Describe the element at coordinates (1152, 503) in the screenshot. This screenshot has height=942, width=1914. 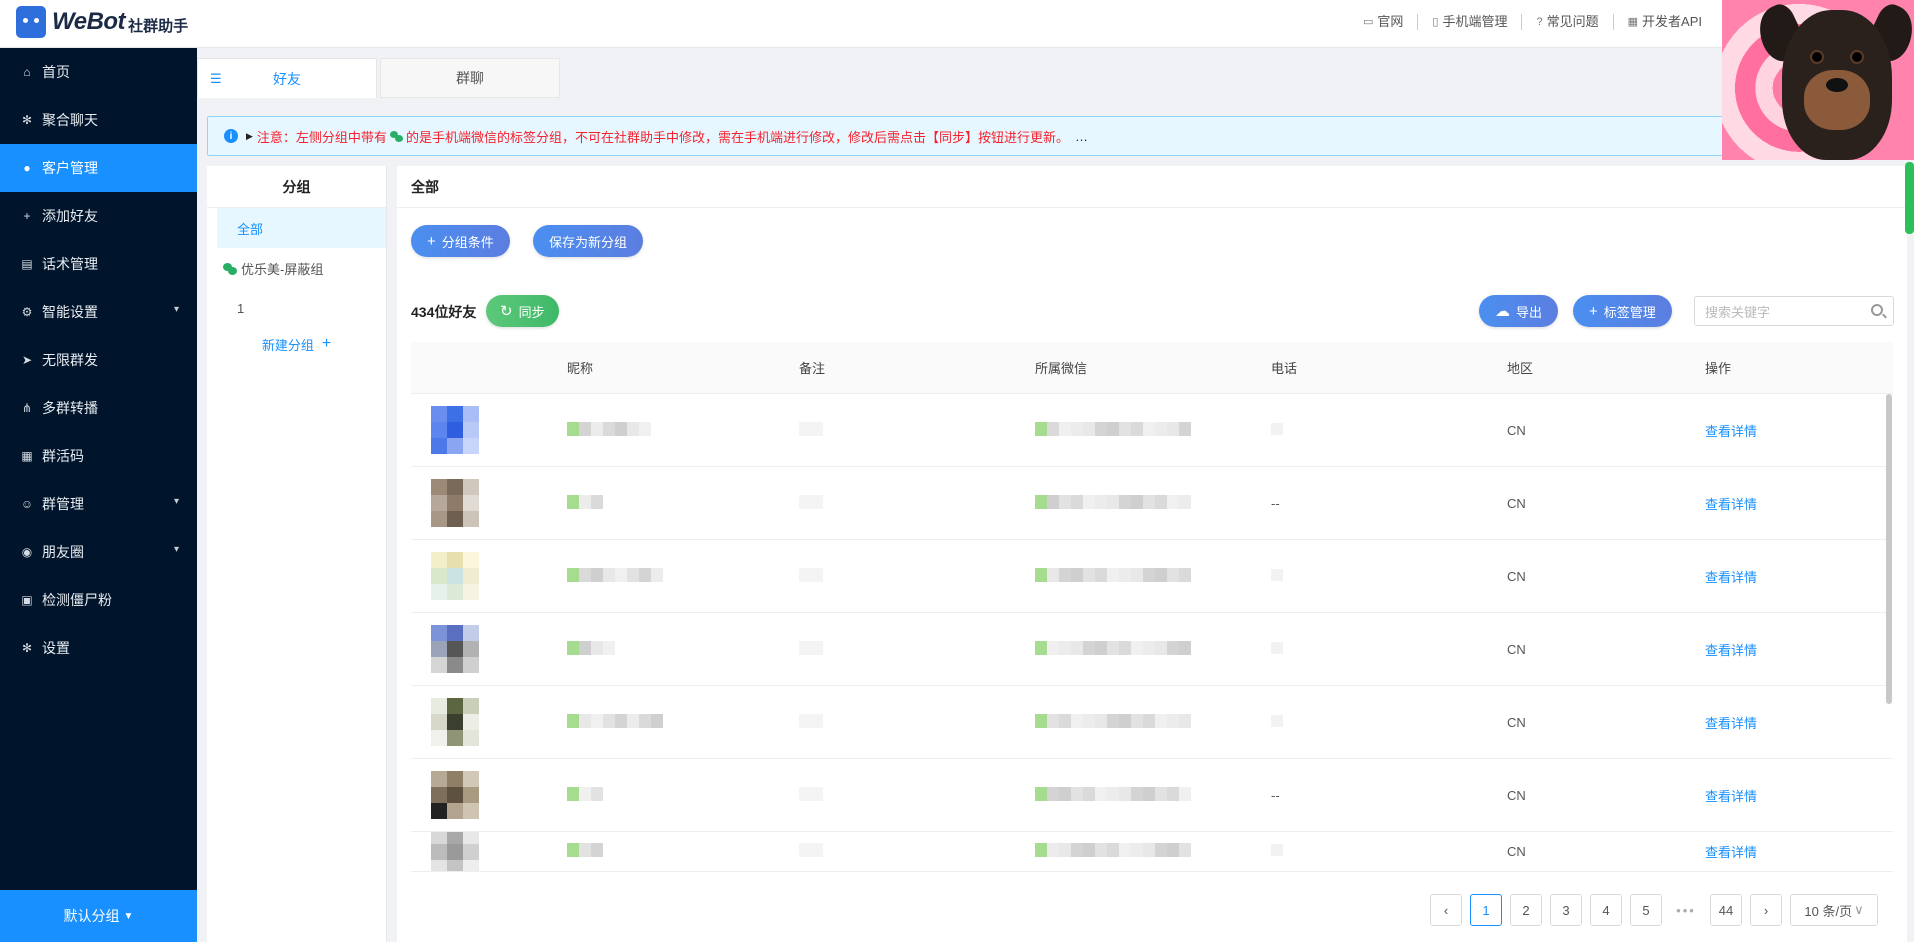
I see `table-row: -- CN 查看详情` at that location.